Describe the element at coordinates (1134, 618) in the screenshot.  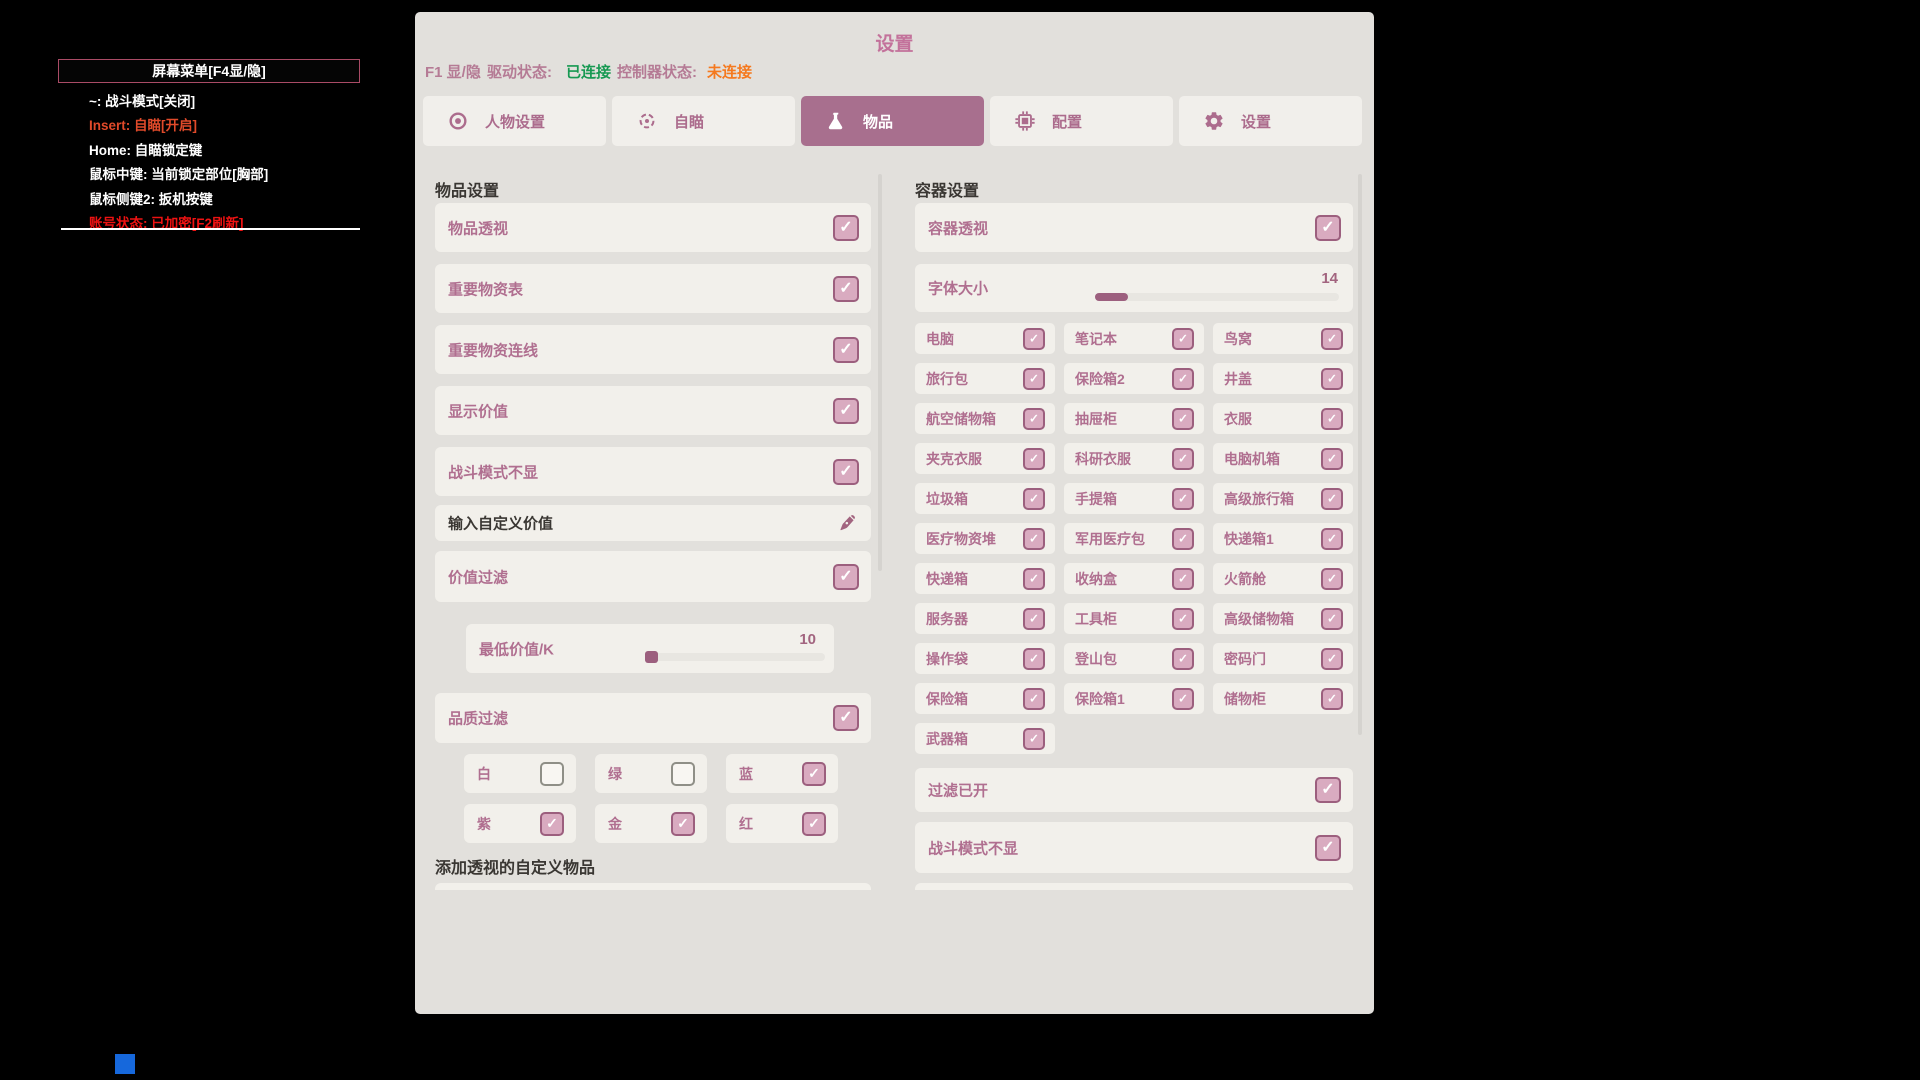
I see `container-toggle: 工具柜` at that location.